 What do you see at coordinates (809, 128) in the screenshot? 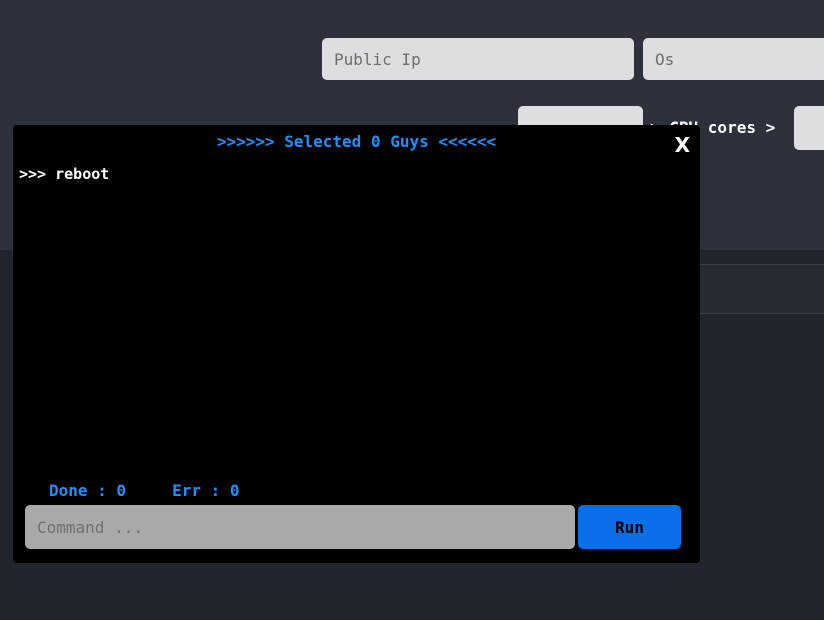
I see `cpu-max-input` at bounding box center [809, 128].